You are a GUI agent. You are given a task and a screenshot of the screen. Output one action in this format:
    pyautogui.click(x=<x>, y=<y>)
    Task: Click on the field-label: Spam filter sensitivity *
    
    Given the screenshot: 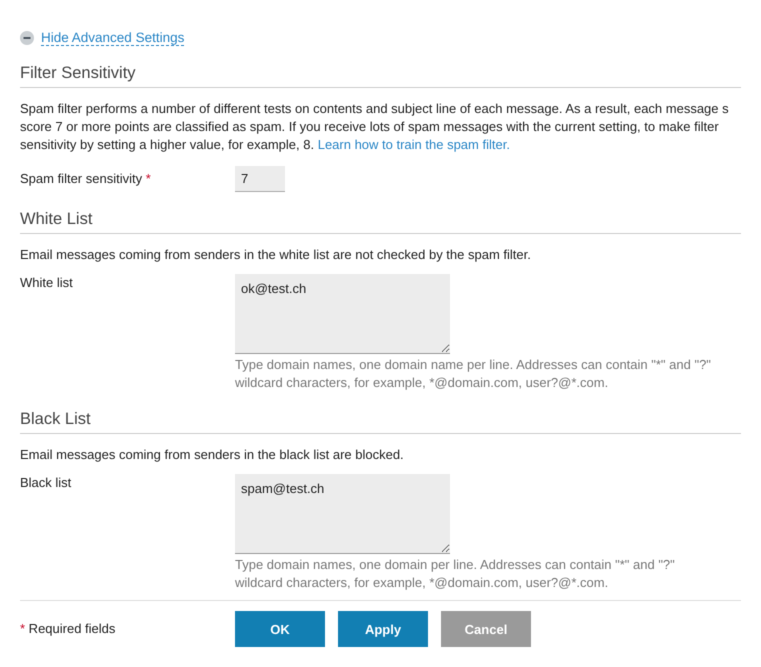 What is the action you would take?
    pyautogui.click(x=86, y=179)
    